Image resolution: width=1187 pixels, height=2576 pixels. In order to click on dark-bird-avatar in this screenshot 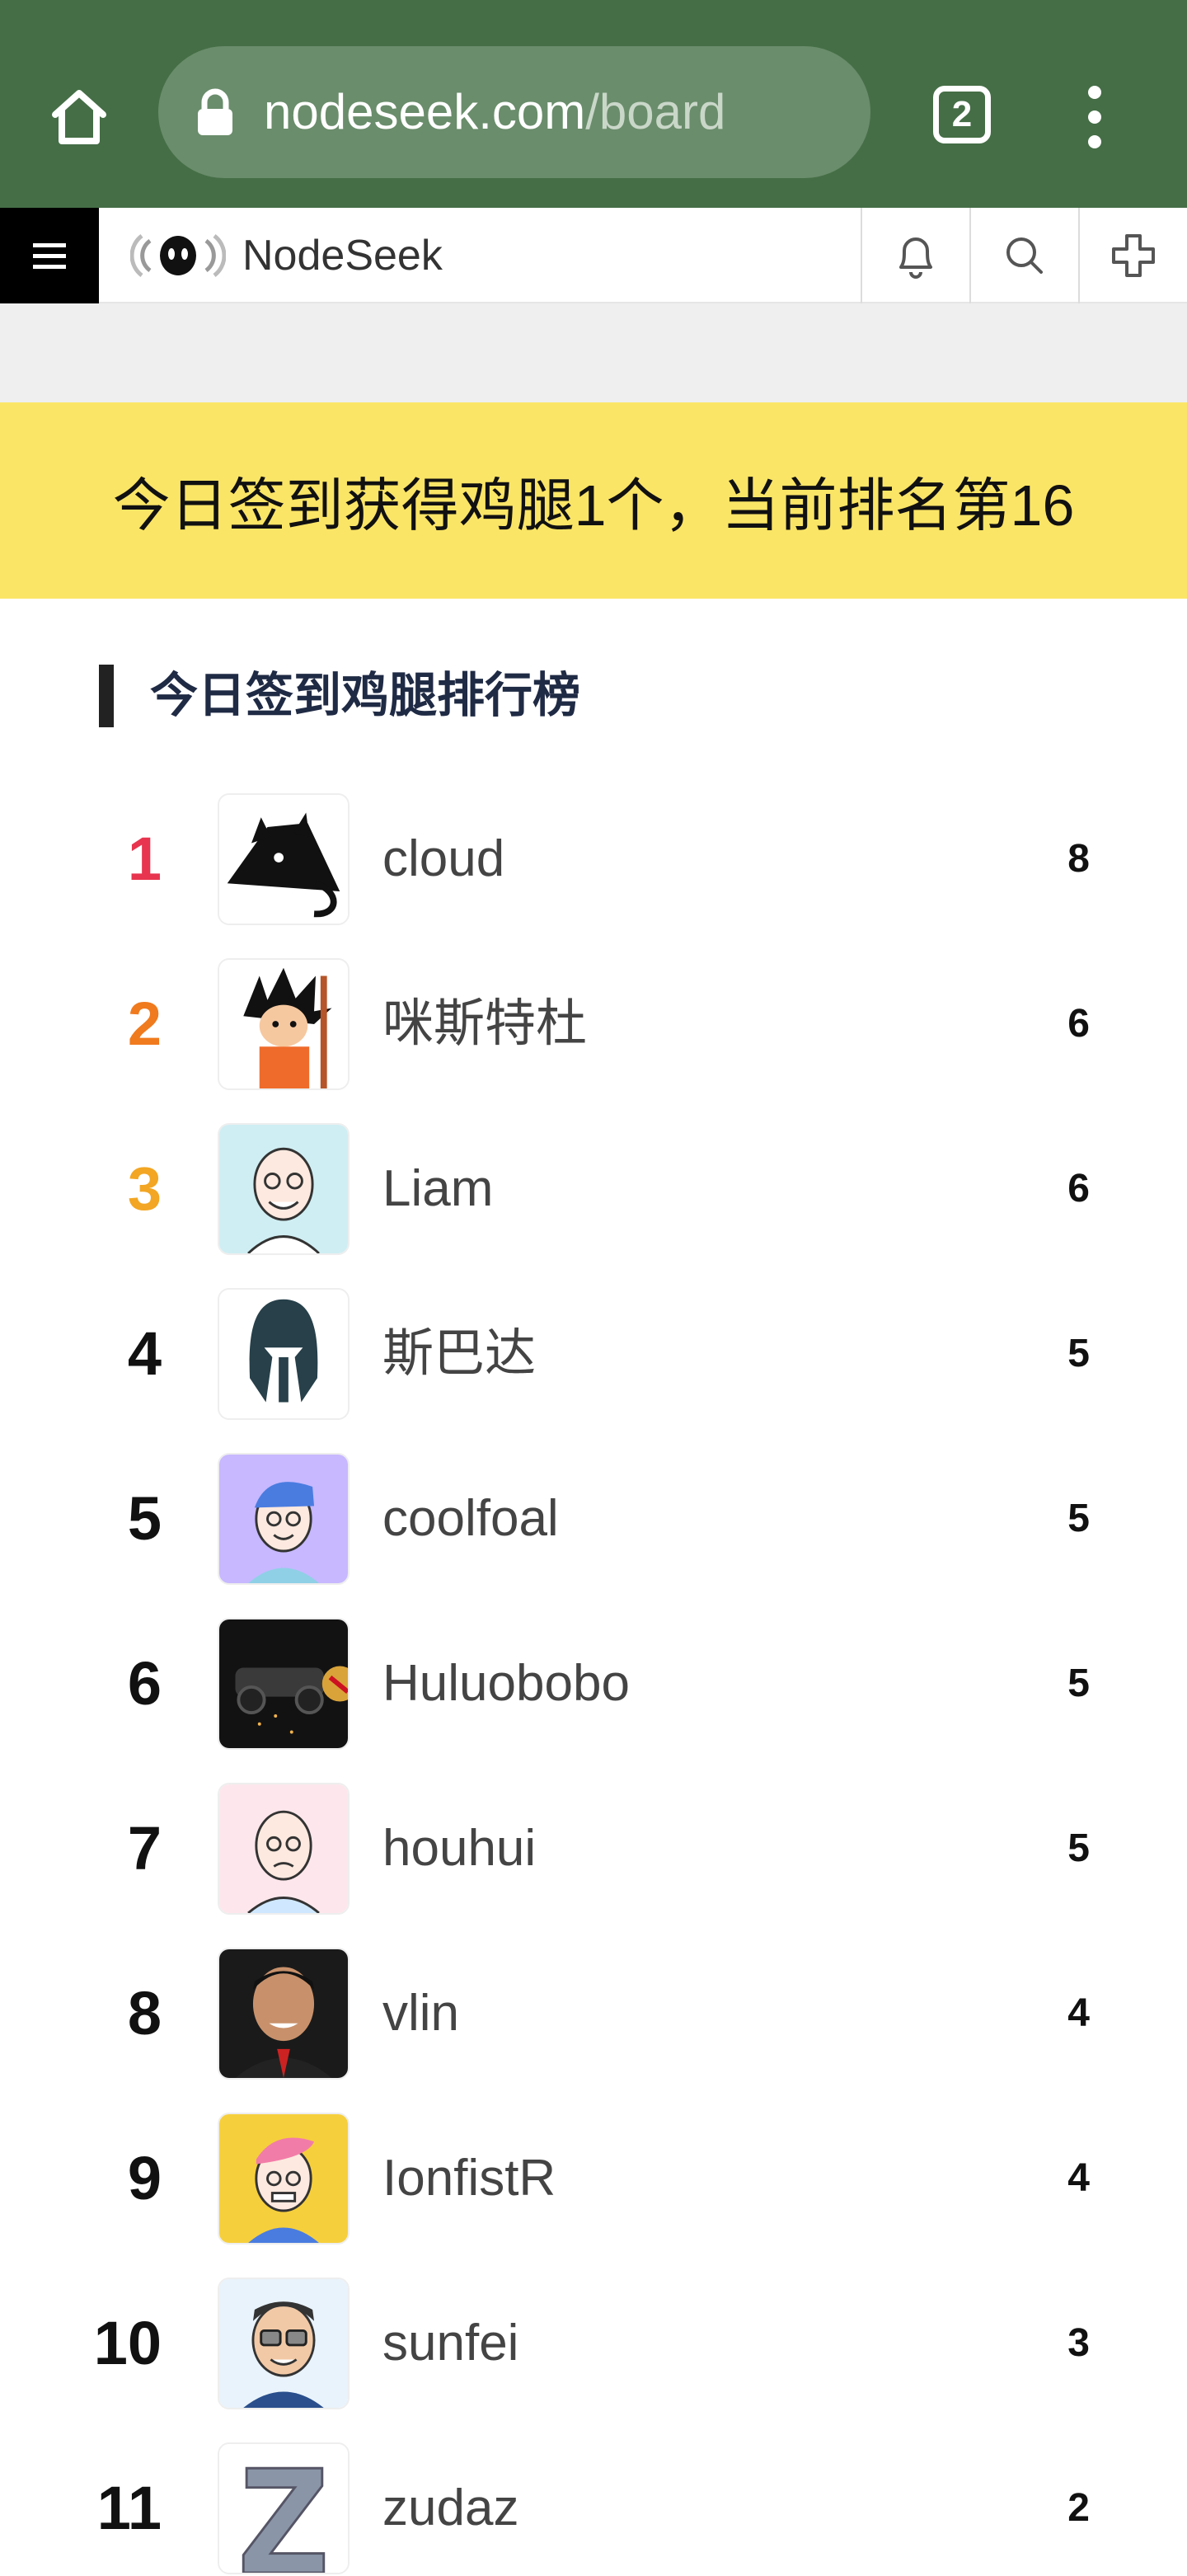, I will do `click(284, 859)`.